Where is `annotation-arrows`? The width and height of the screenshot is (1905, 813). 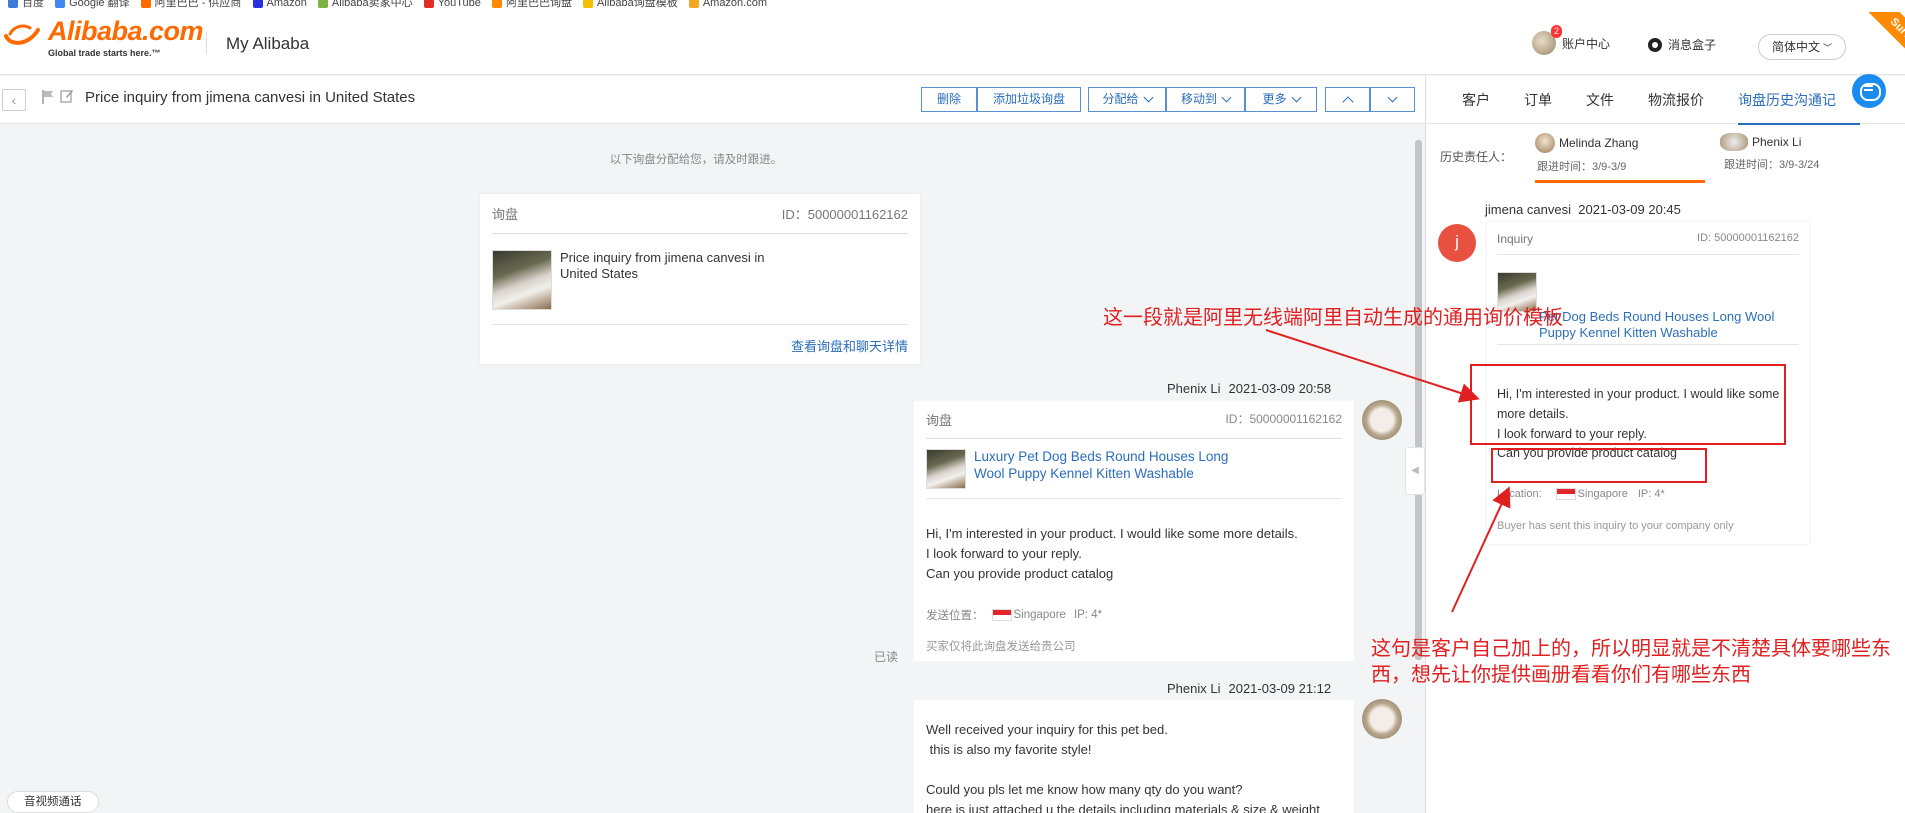
annotation-arrows is located at coordinates (1388, 471).